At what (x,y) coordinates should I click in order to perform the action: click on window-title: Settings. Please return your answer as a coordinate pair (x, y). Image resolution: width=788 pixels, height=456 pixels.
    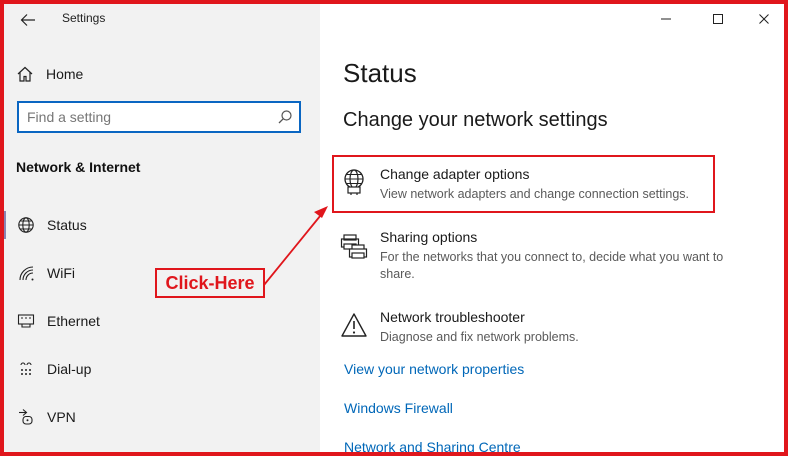
    Looking at the image, I should click on (84, 18).